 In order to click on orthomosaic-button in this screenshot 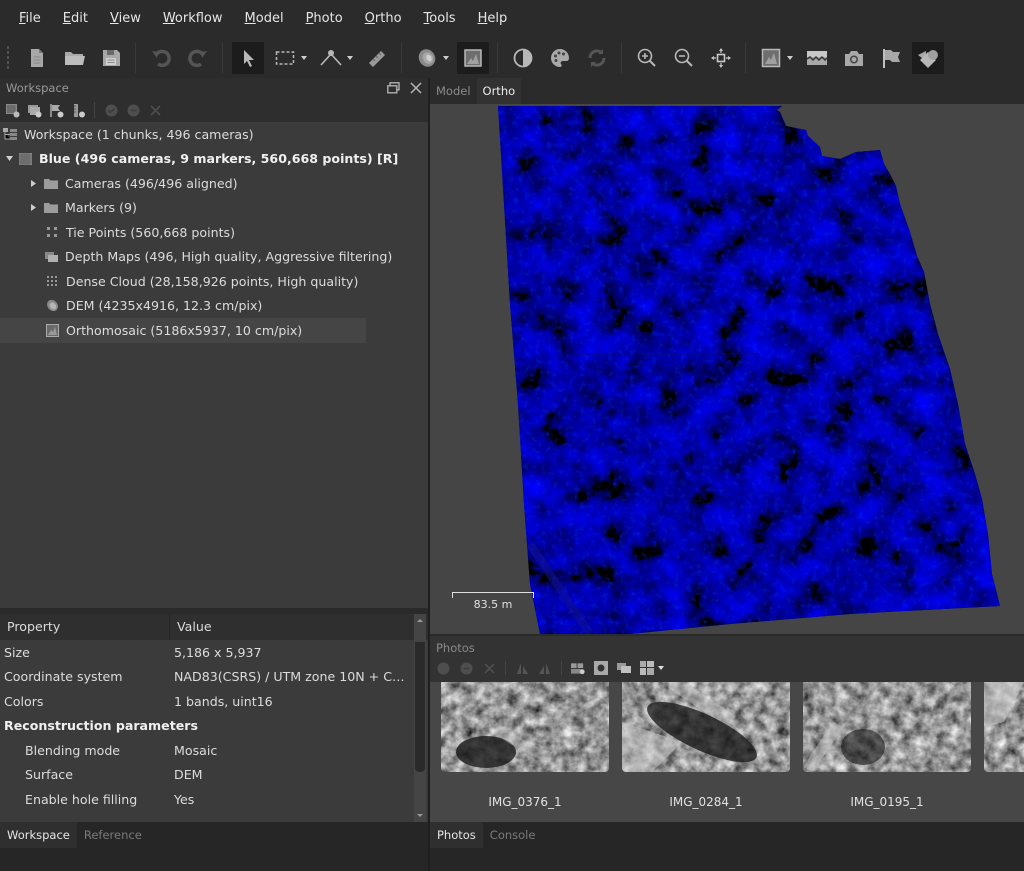, I will do `click(472, 58)`.